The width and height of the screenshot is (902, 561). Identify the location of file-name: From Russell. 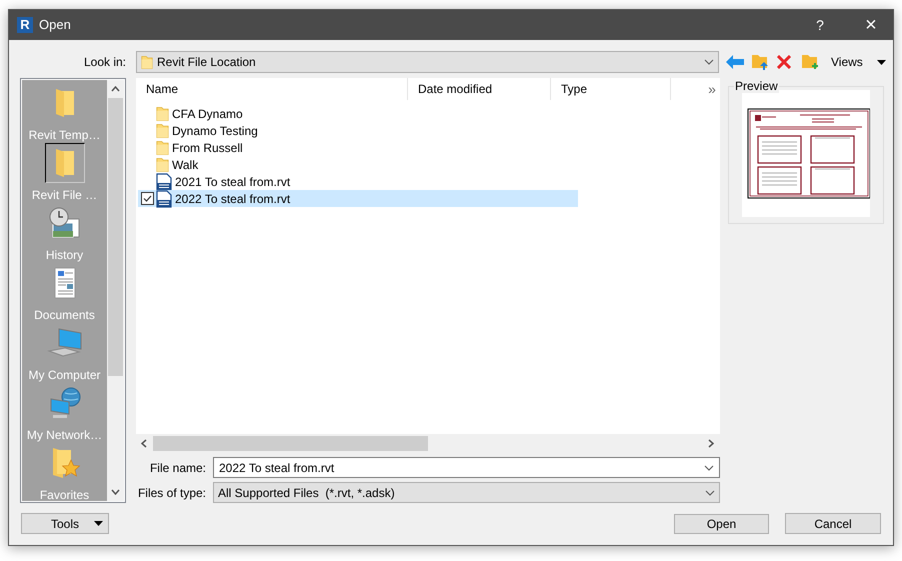
(207, 148).